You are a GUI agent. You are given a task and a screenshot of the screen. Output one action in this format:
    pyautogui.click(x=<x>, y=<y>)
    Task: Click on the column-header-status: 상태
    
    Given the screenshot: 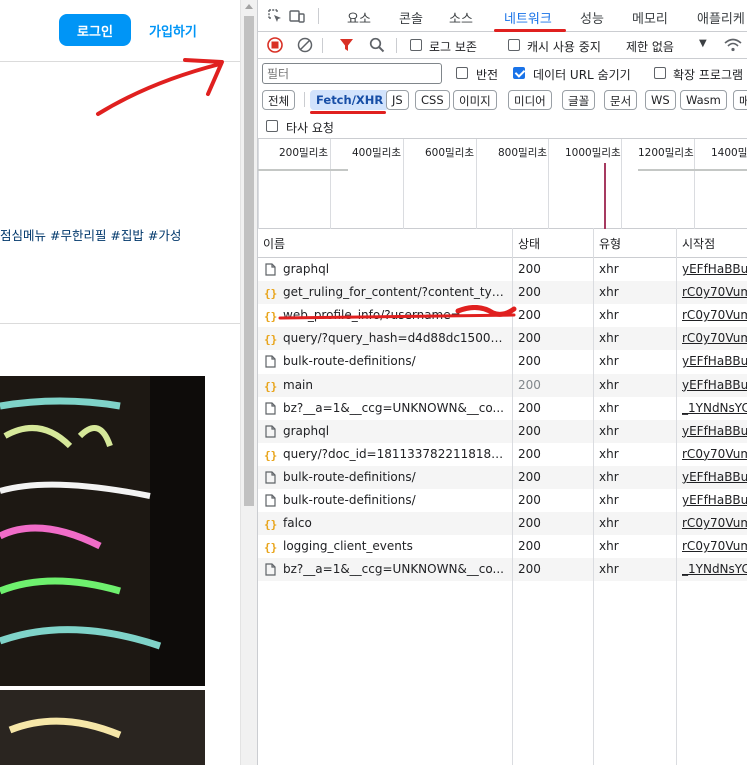 What is the action you would take?
    pyautogui.click(x=529, y=243)
    